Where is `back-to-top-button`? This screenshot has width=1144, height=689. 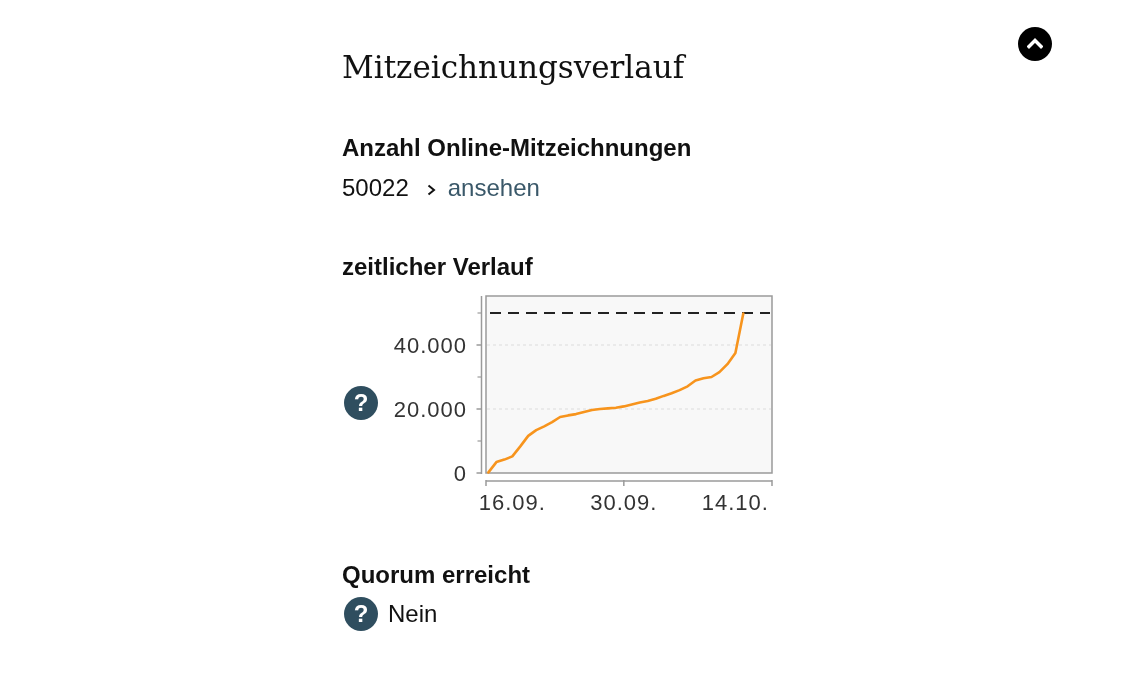
back-to-top-button is located at coordinates (1035, 44).